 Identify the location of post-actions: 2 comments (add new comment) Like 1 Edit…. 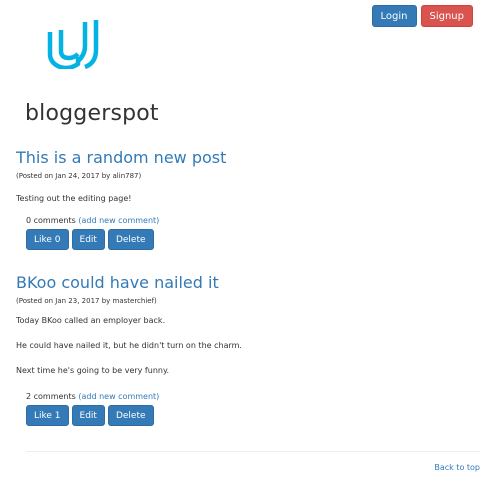
(92, 409).